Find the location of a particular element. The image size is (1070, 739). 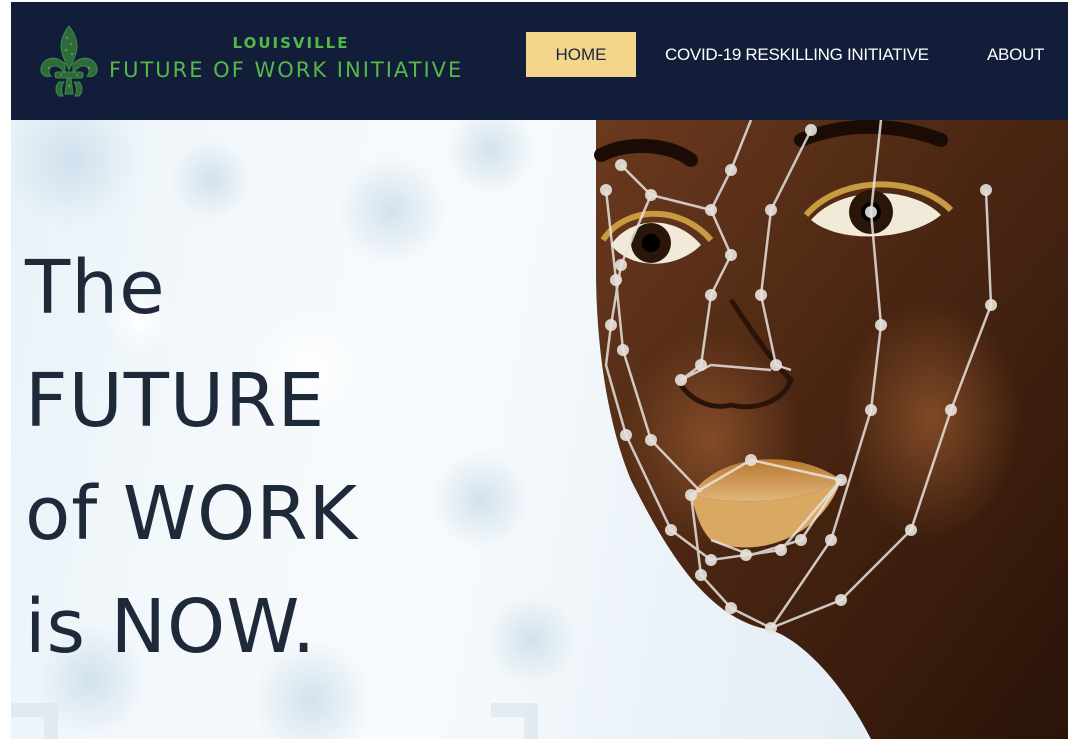

headline-line-3: of WORK is located at coordinates (192, 514).